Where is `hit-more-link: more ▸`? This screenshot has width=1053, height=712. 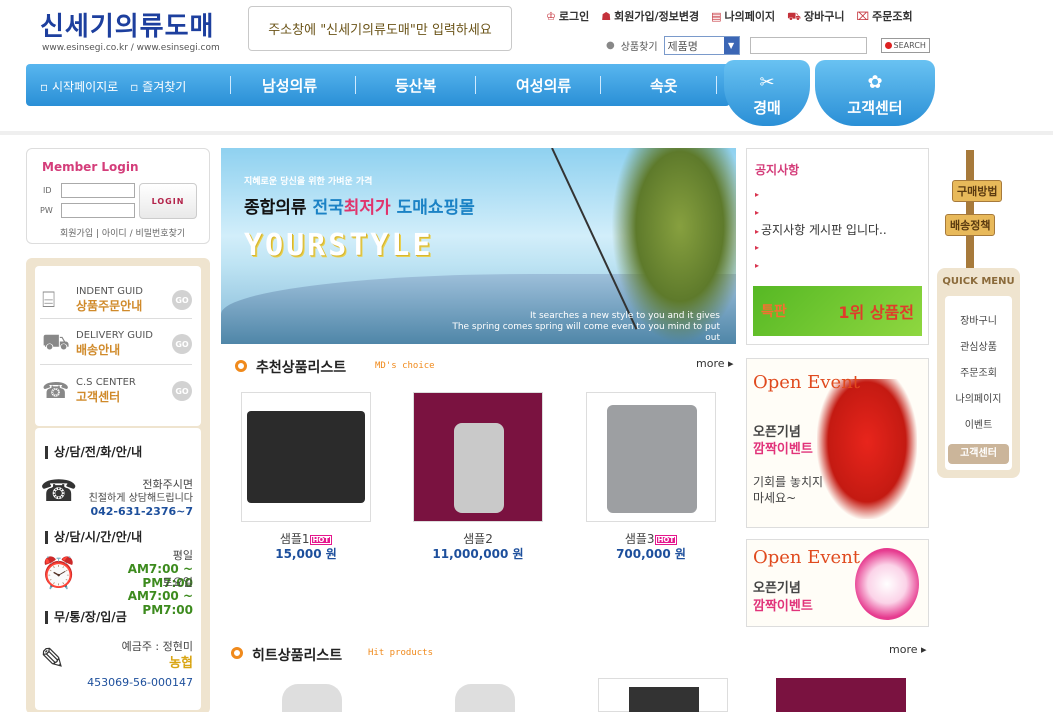
hit-more-link: more ▸ is located at coordinates (908, 649).